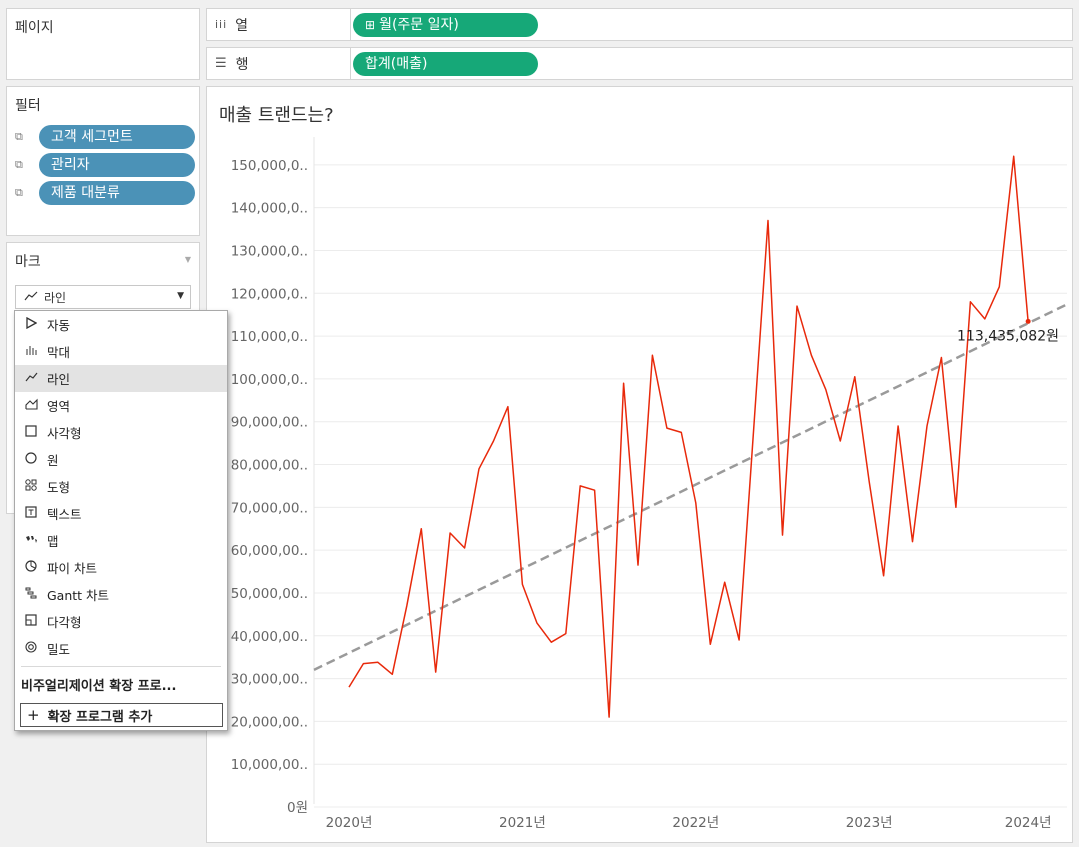 This screenshot has width=1079, height=847. Describe the element at coordinates (121, 621) in the screenshot. I see `menu-item-polygon: 다각형` at that location.